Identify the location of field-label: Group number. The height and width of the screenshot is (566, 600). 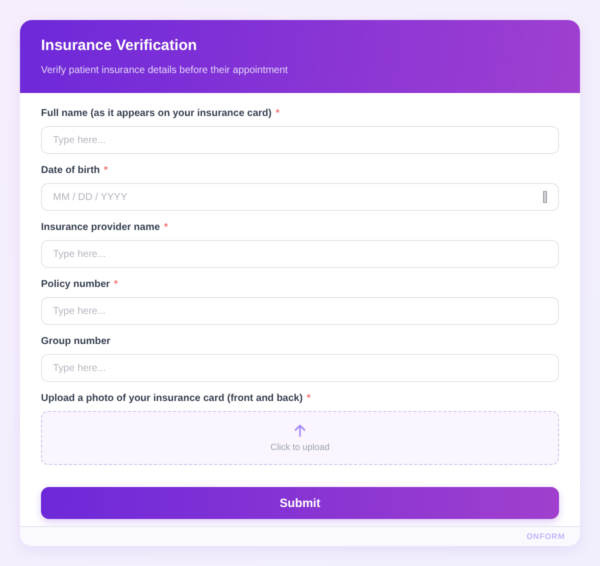
(75, 341).